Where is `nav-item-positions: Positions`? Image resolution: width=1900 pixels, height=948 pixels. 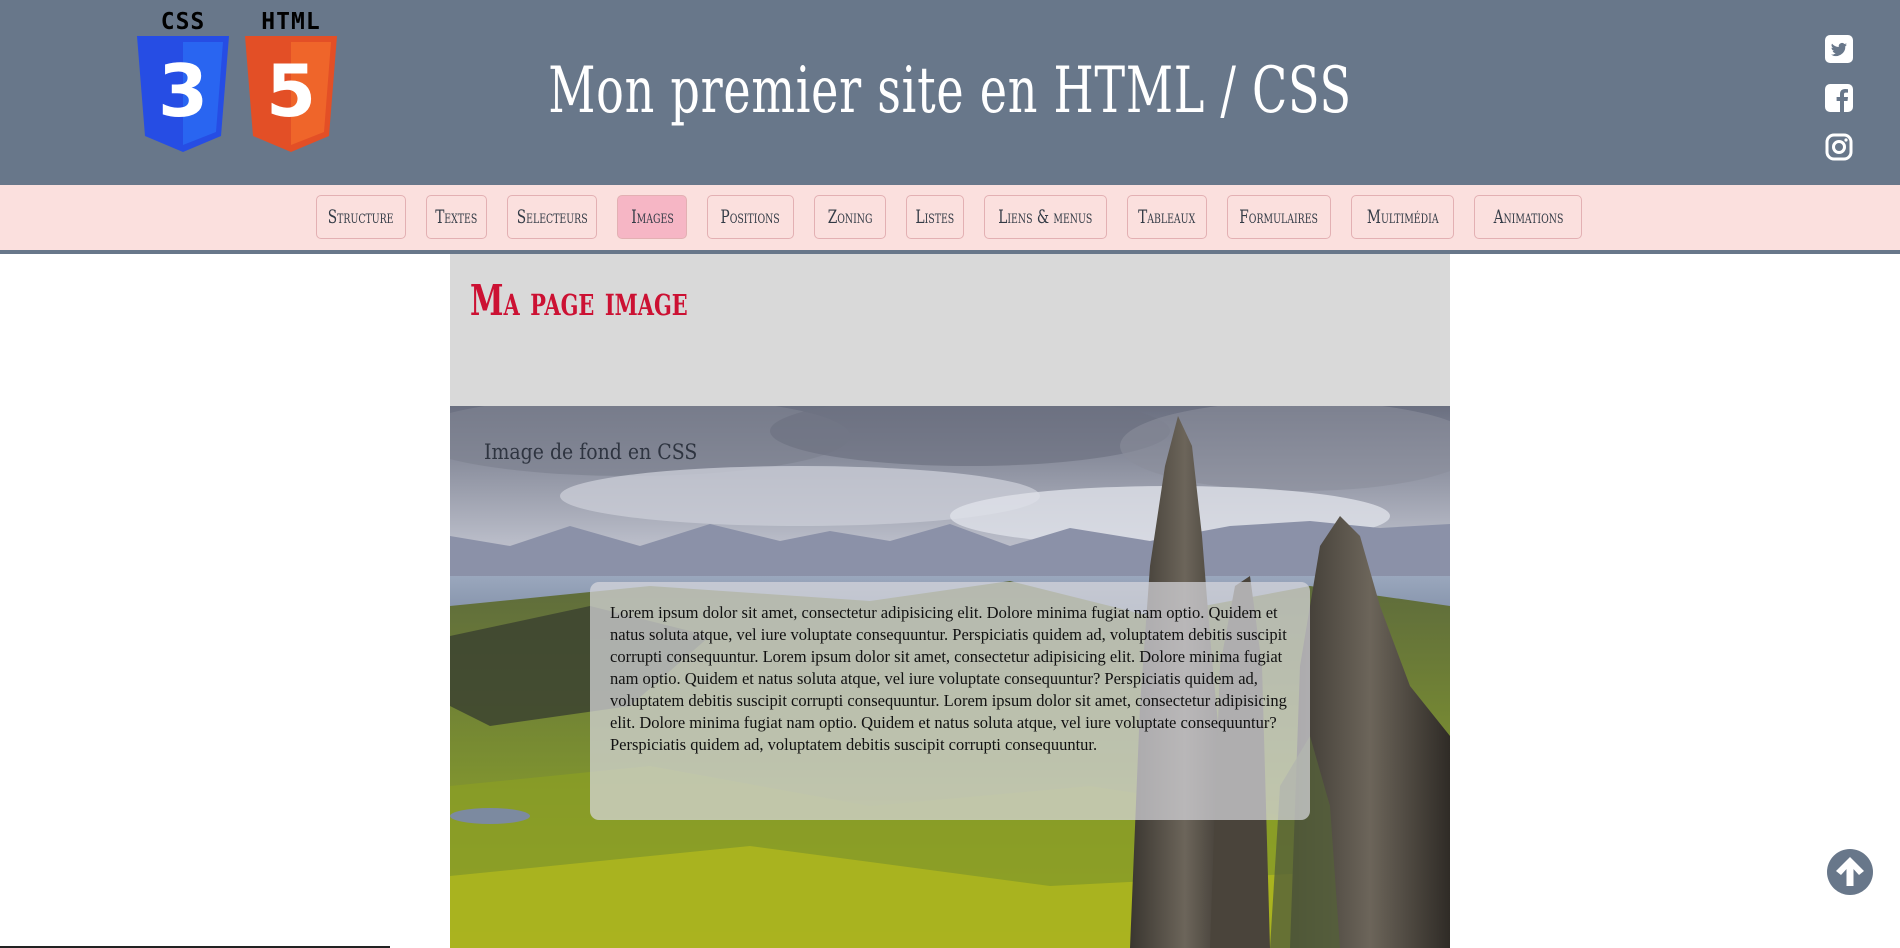 nav-item-positions: Positions is located at coordinates (750, 217).